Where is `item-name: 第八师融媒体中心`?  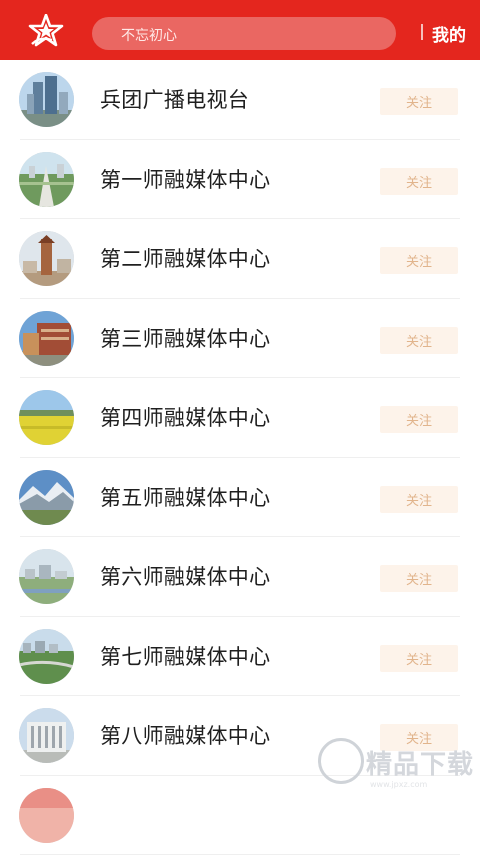
item-name: 第八师融媒体中心 is located at coordinates (185, 735).